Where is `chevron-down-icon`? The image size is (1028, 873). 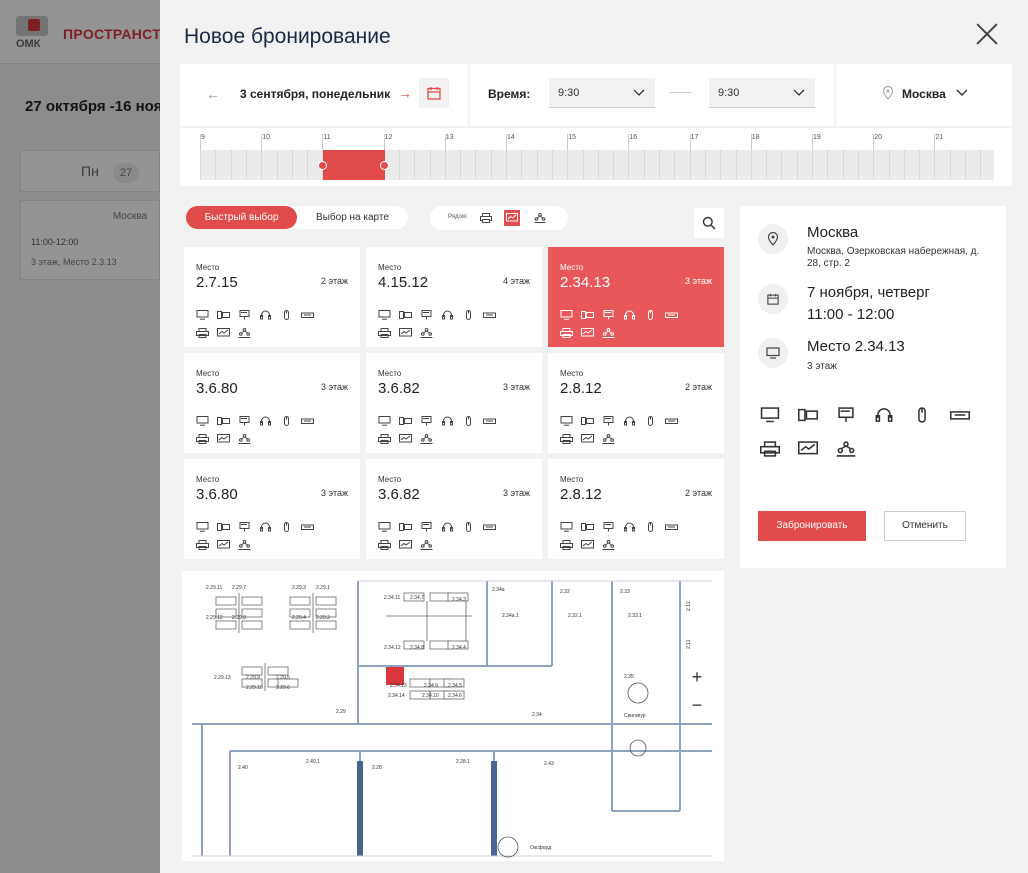
chevron-down-icon is located at coordinates (962, 93).